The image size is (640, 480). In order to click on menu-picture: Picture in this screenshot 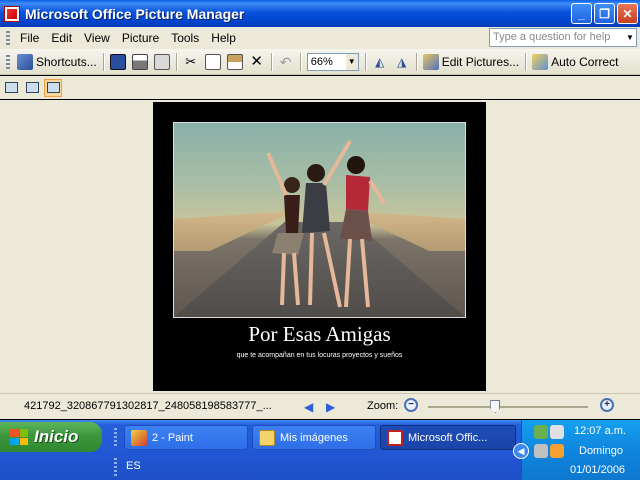, I will do `click(140, 38)`.